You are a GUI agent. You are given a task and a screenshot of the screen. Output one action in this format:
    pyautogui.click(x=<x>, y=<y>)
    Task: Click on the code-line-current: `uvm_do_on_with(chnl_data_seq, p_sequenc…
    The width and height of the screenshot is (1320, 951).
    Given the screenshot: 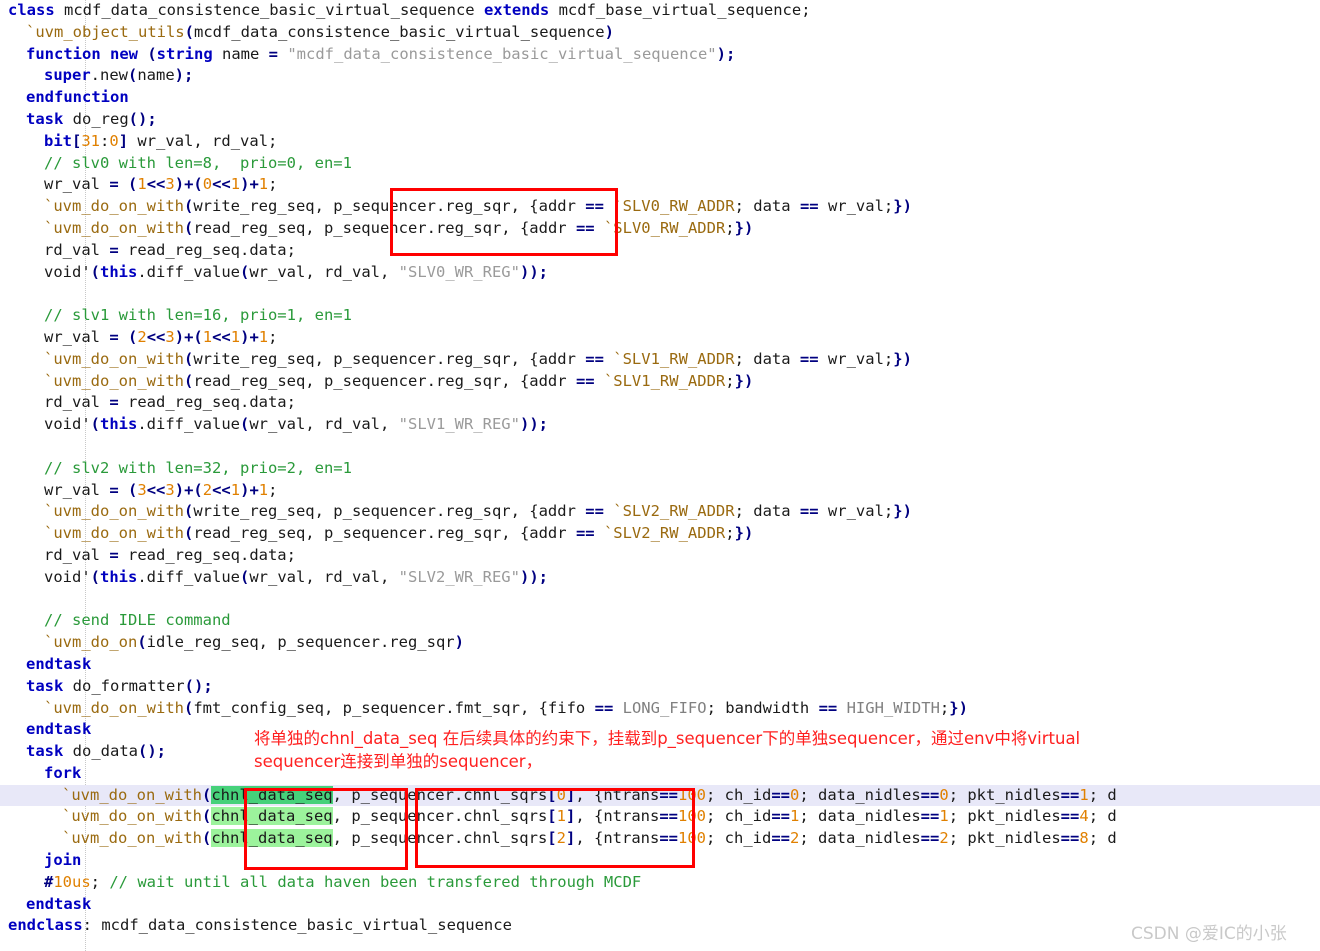 What is the action you would take?
    pyautogui.click(x=660, y=795)
    